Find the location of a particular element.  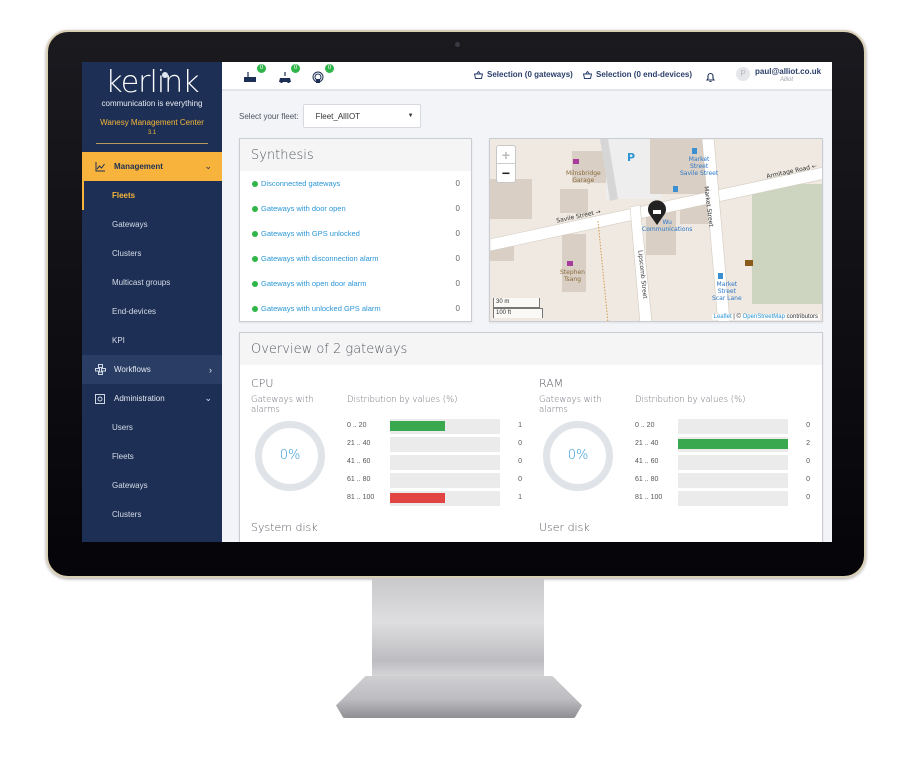

synthesis-row: Gateways with open door alarm 0 is located at coordinates (355, 283).